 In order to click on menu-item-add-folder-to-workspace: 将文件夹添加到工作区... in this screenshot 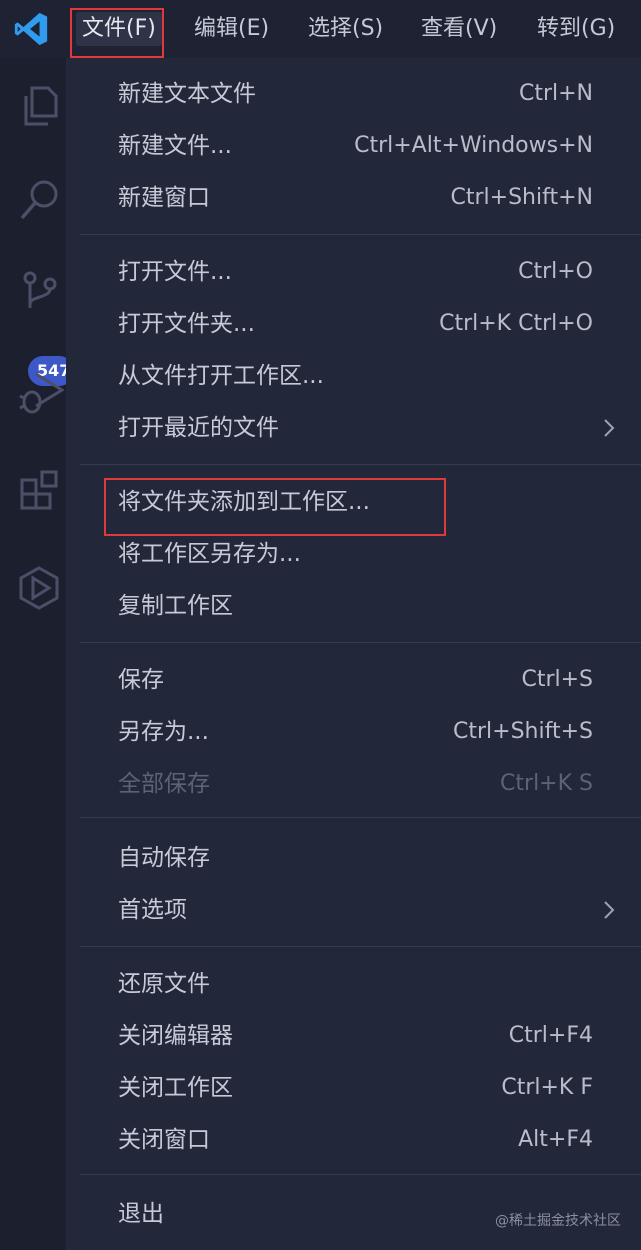, I will do `click(355, 502)`.